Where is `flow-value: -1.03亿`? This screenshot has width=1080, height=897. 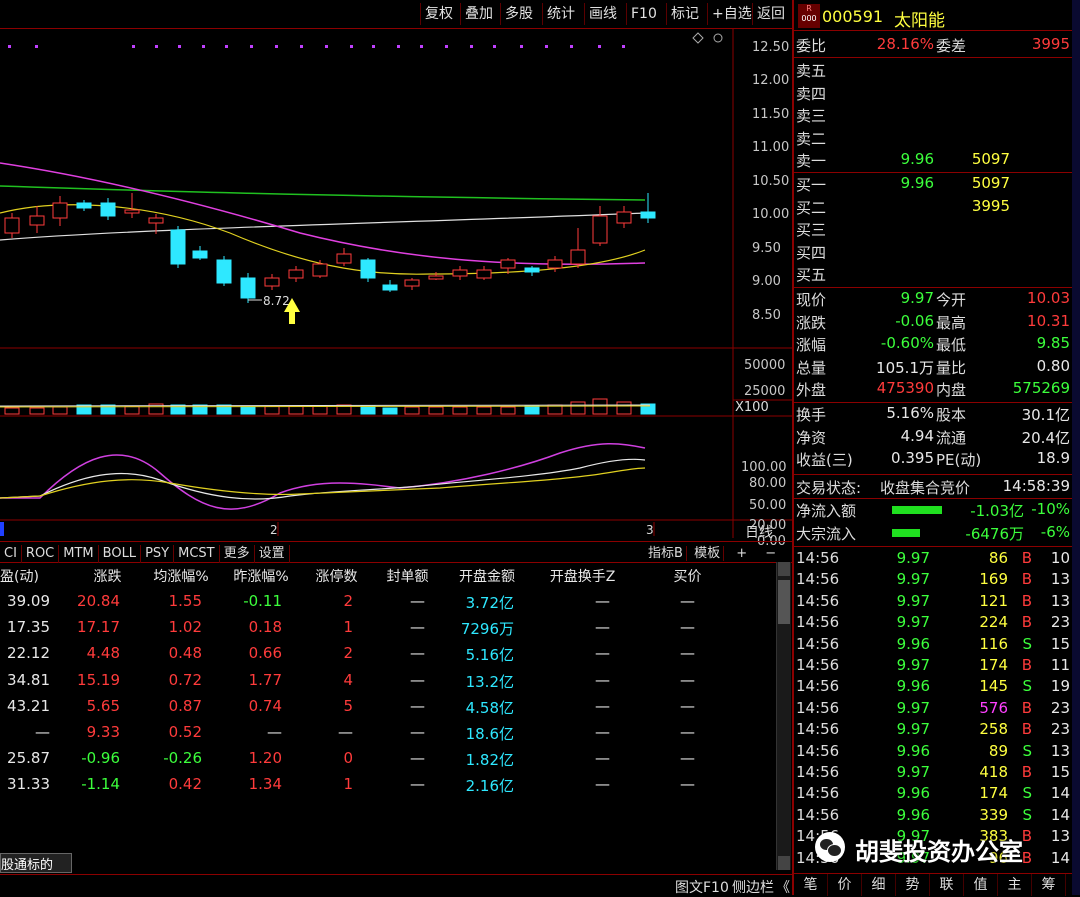 flow-value: -1.03亿 is located at coordinates (997, 511).